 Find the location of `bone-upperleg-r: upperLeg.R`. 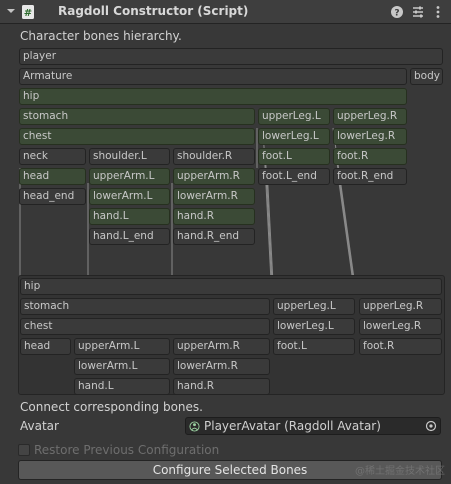

bone-upperleg-r: upperLeg.R is located at coordinates (370, 116).